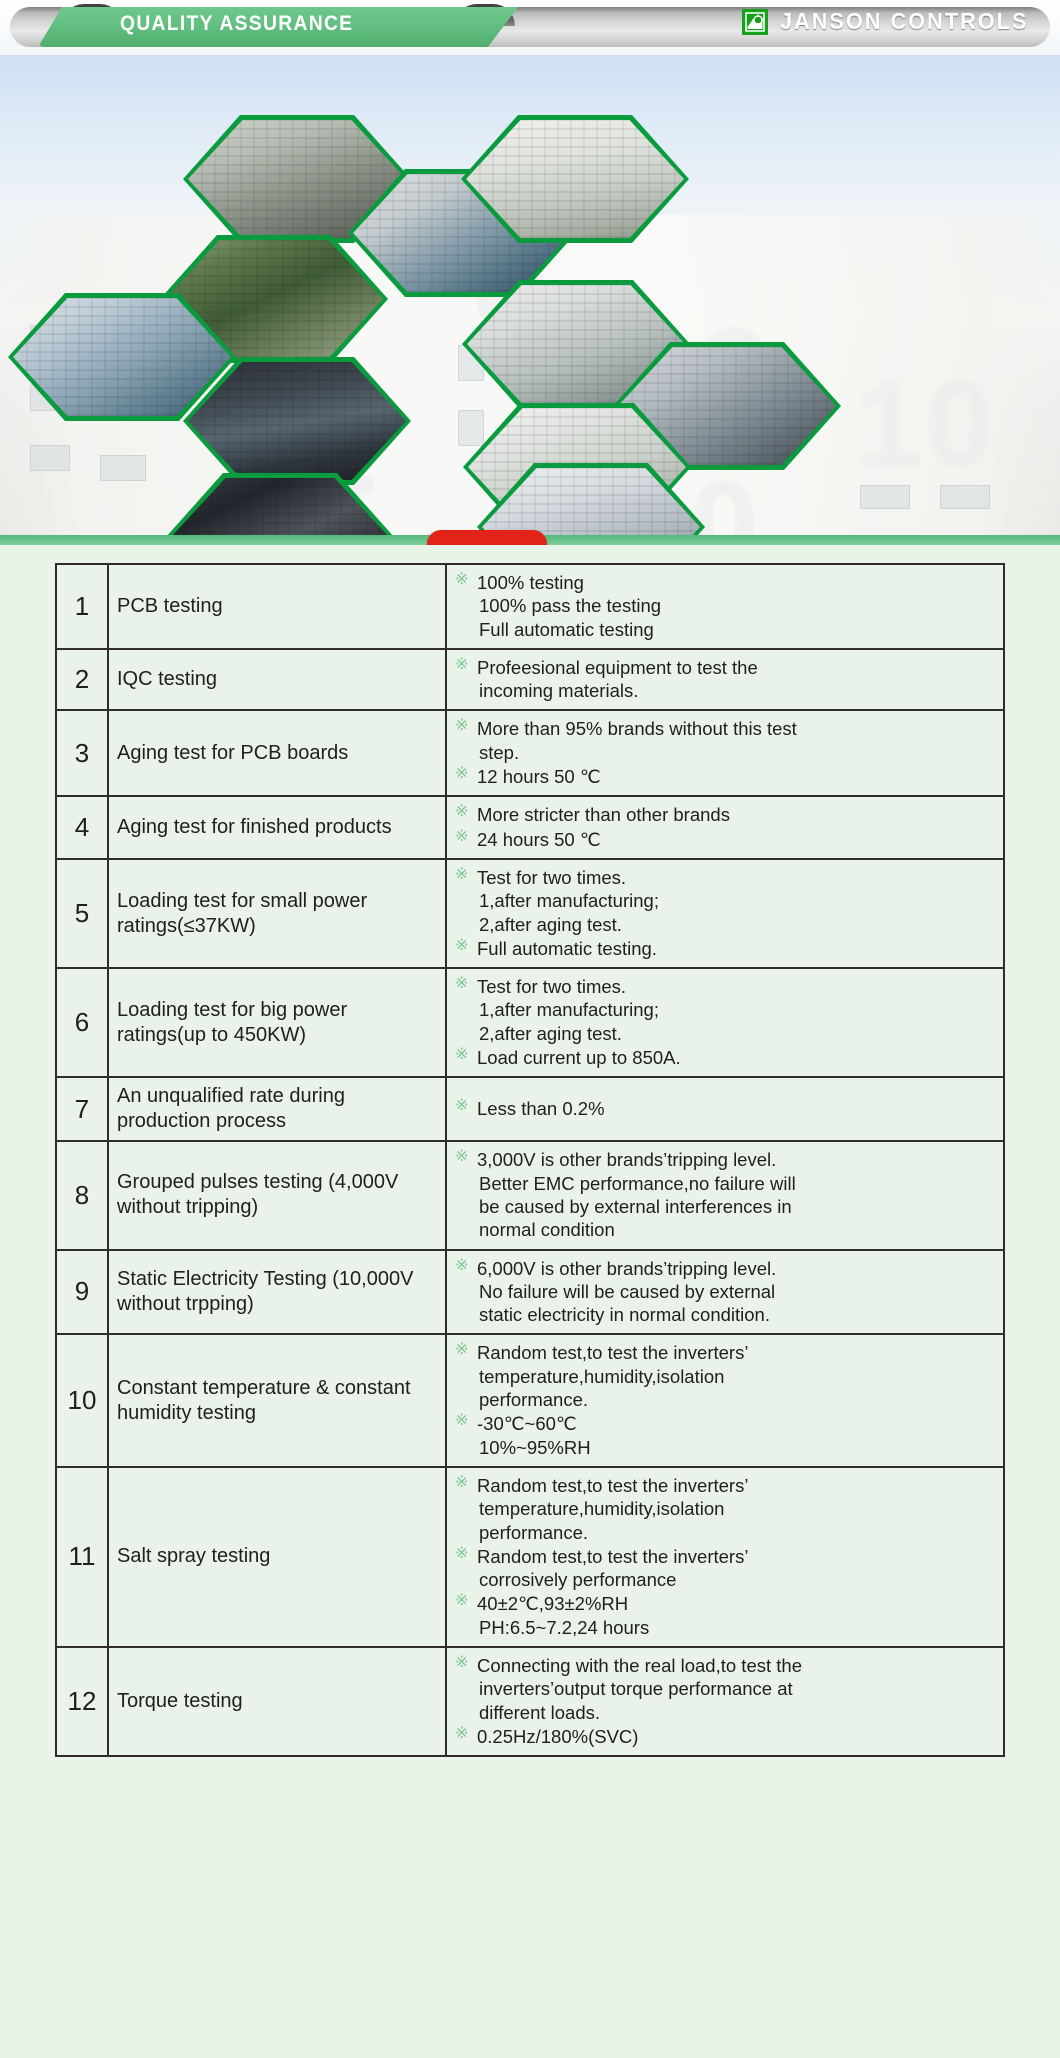 This screenshot has width=1060, height=2058. I want to click on page-title: QUALITY ASSURANCE, so click(237, 23).